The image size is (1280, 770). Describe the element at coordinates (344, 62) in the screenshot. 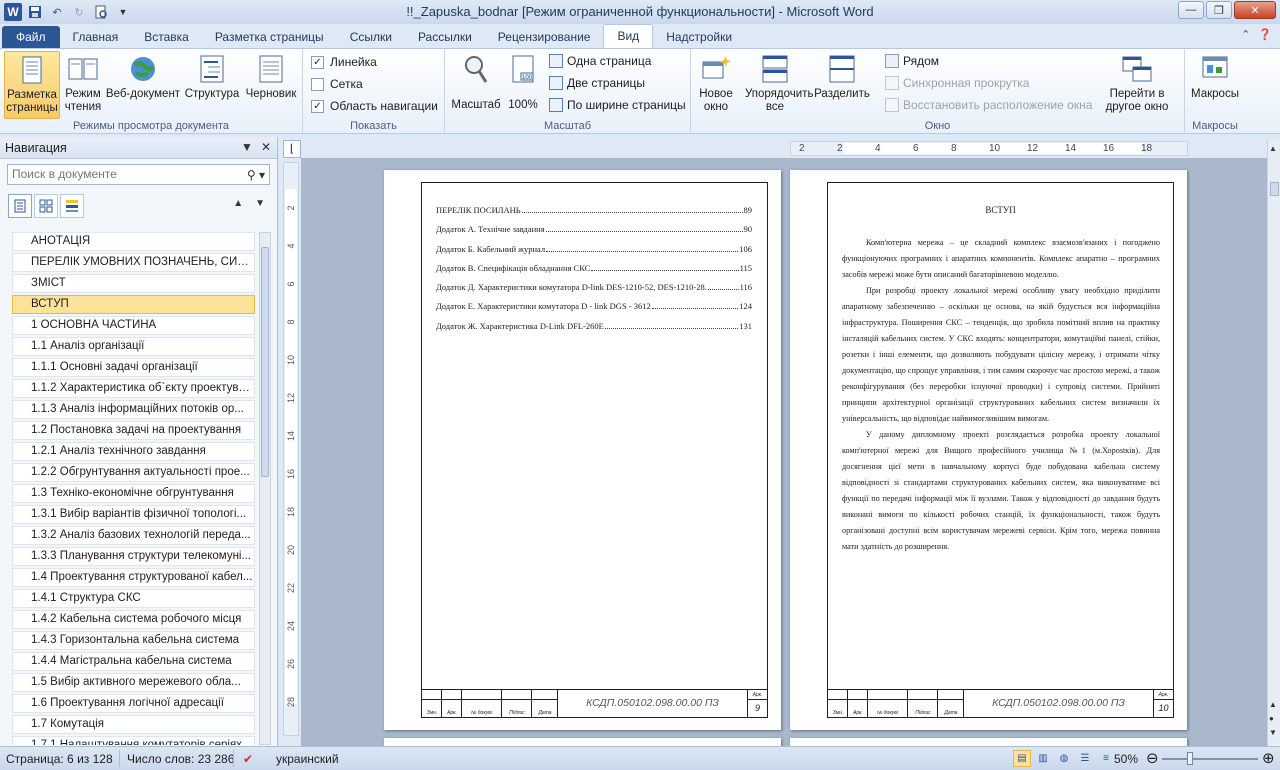

I see `ruler-checkbox: ✓ Линейка` at that location.